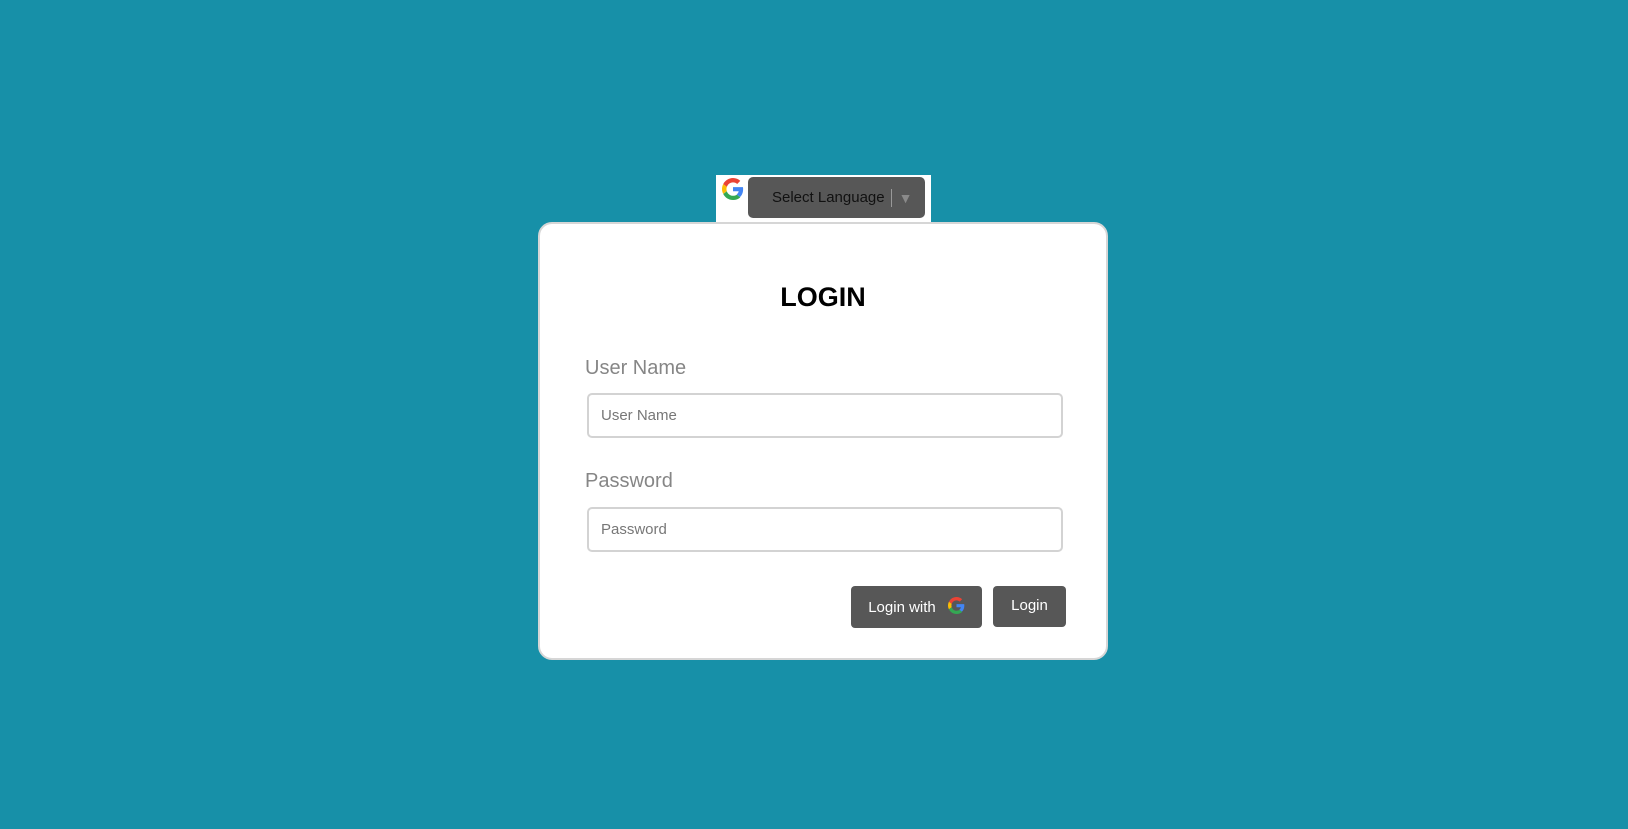 The height and width of the screenshot is (829, 1628). Describe the element at coordinates (825, 415) in the screenshot. I see `username-input` at that location.